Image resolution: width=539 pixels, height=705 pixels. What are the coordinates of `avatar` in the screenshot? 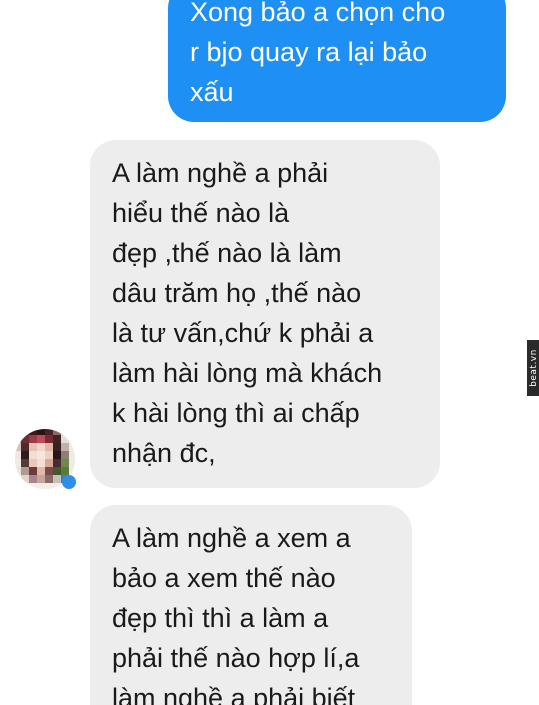 It's located at (45, 459).